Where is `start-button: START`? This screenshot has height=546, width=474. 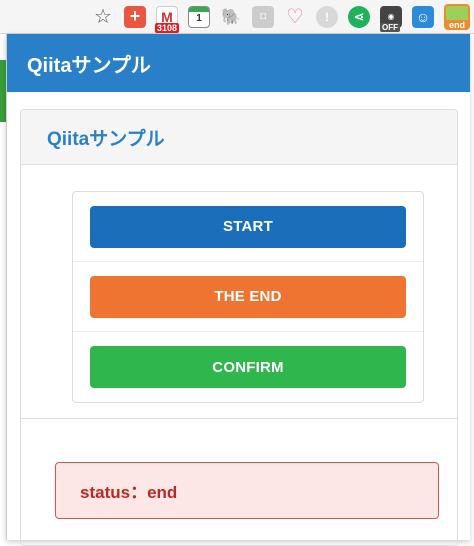 start-button: START is located at coordinates (248, 226).